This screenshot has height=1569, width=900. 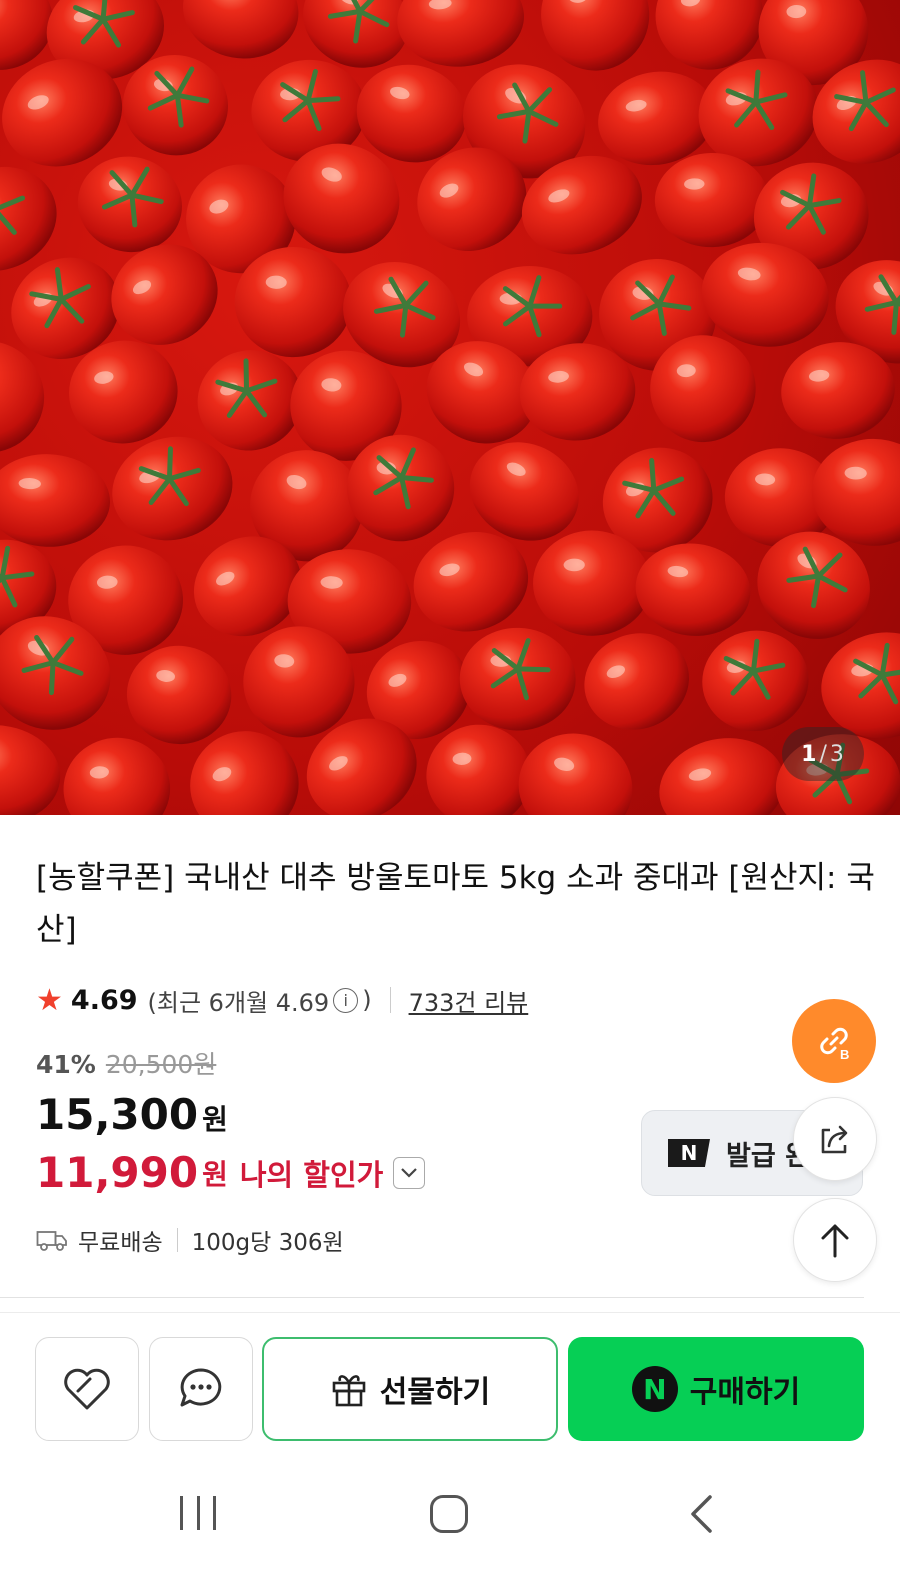 I want to click on share-icon, so click(x=834, y=1139).